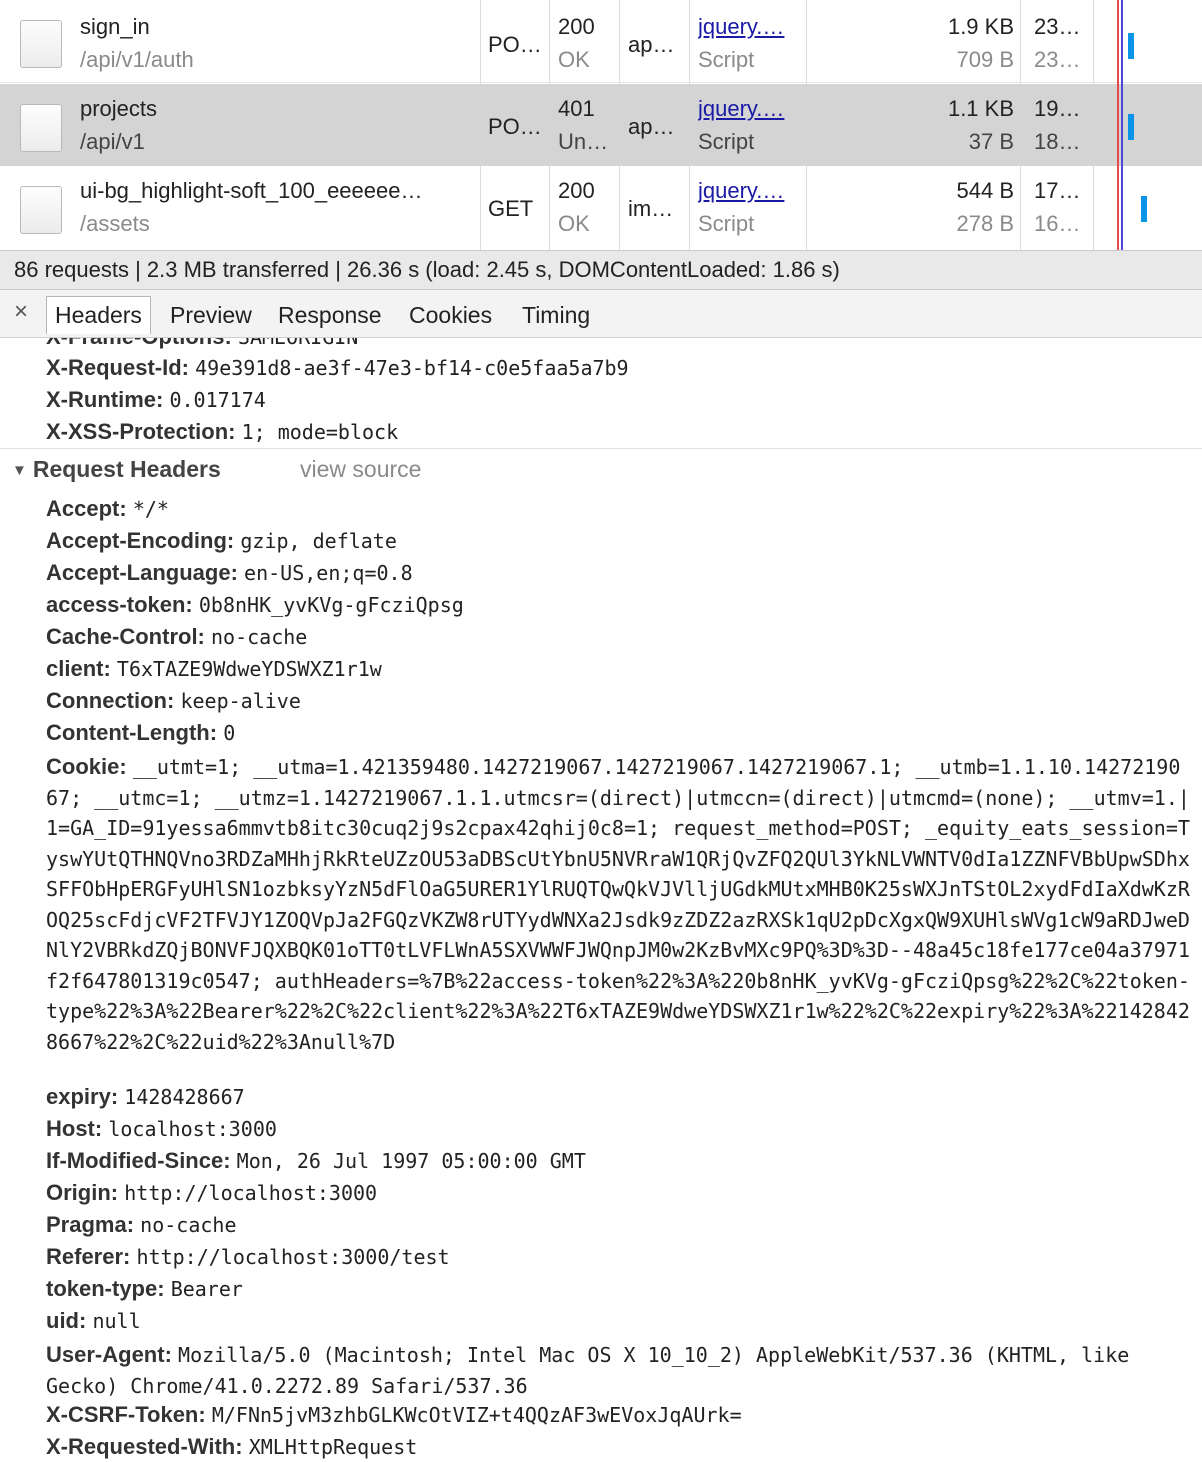 The width and height of the screenshot is (1202, 1462). What do you see at coordinates (192, 1129) in the screenshot?
I see `header-value: localhost:3000` at bounding box center [192, 1129].